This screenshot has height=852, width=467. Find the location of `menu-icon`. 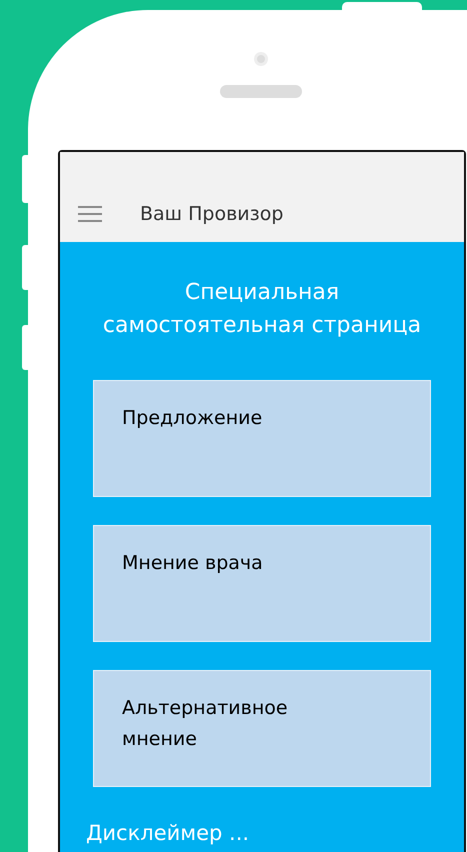

menu-icon is located at coordinates (90, 214).